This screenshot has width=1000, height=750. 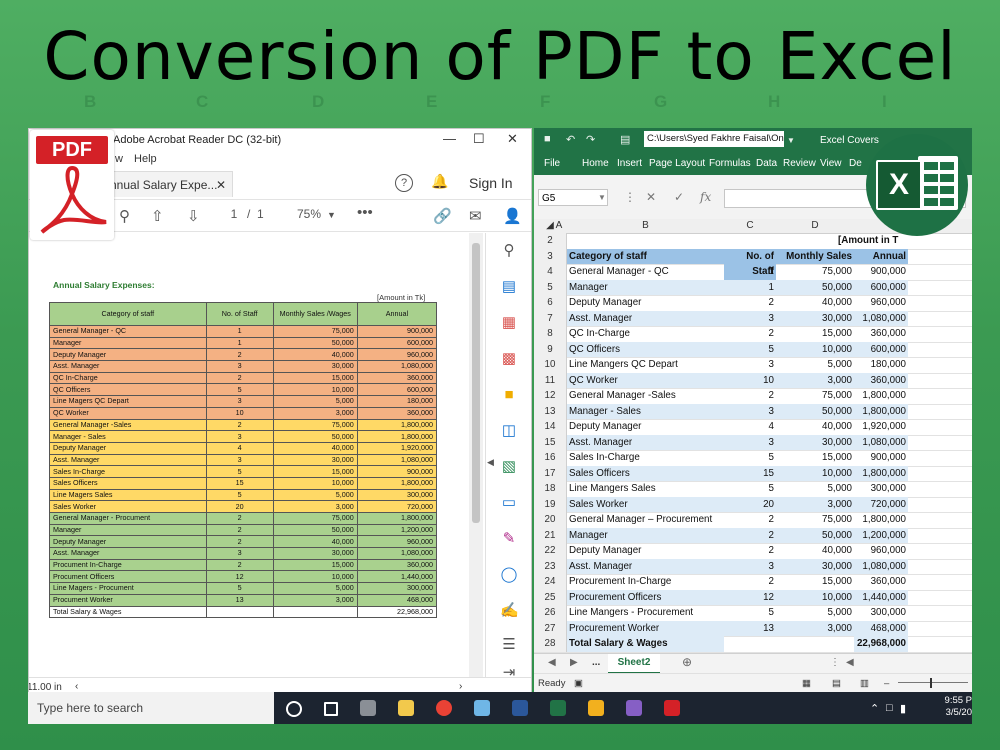 What do you see at coordinates (550, 566) in the screenshot?
I see `row-number: 23` at bounding box center [550, 566].